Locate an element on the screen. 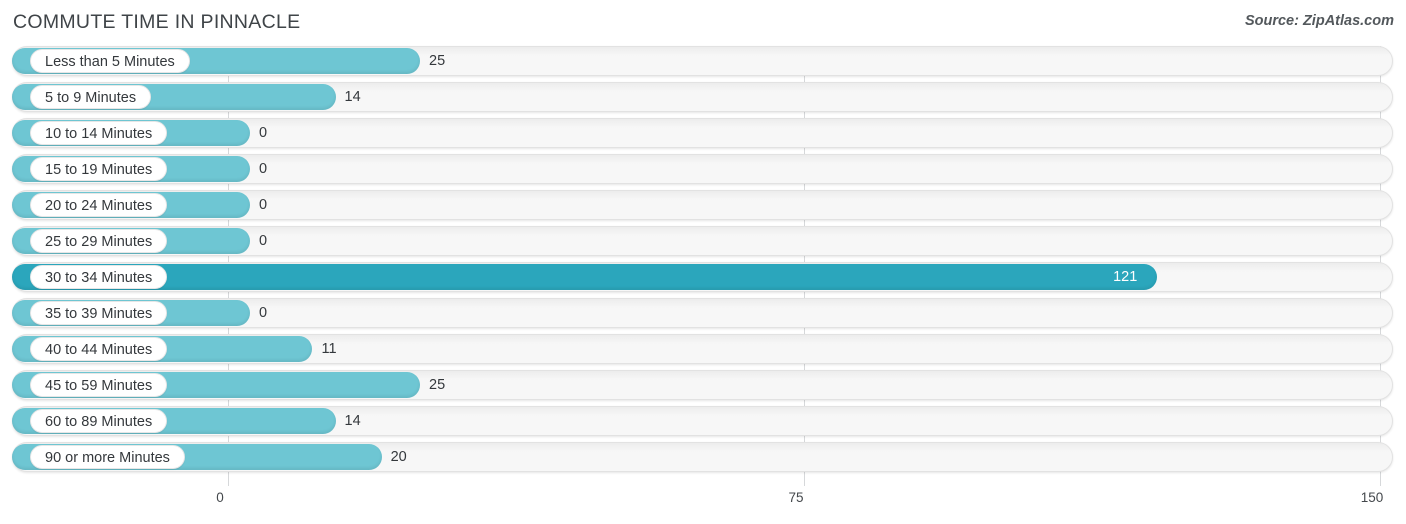 The width and height of the screenshot is (1406, 524). bar-value-label: 20 is located at coordinates (398, 457).